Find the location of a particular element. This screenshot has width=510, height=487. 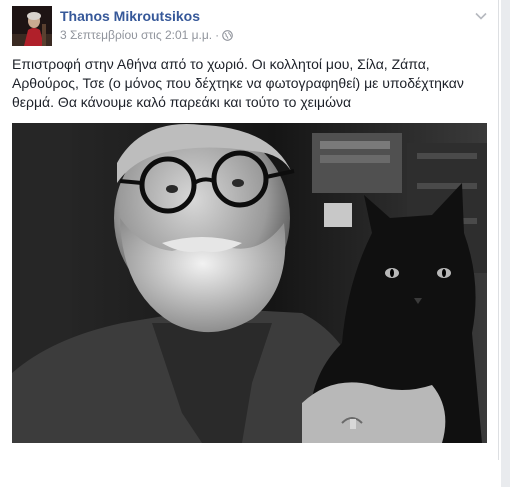

avatar-image is located at coordinates (32, 26).